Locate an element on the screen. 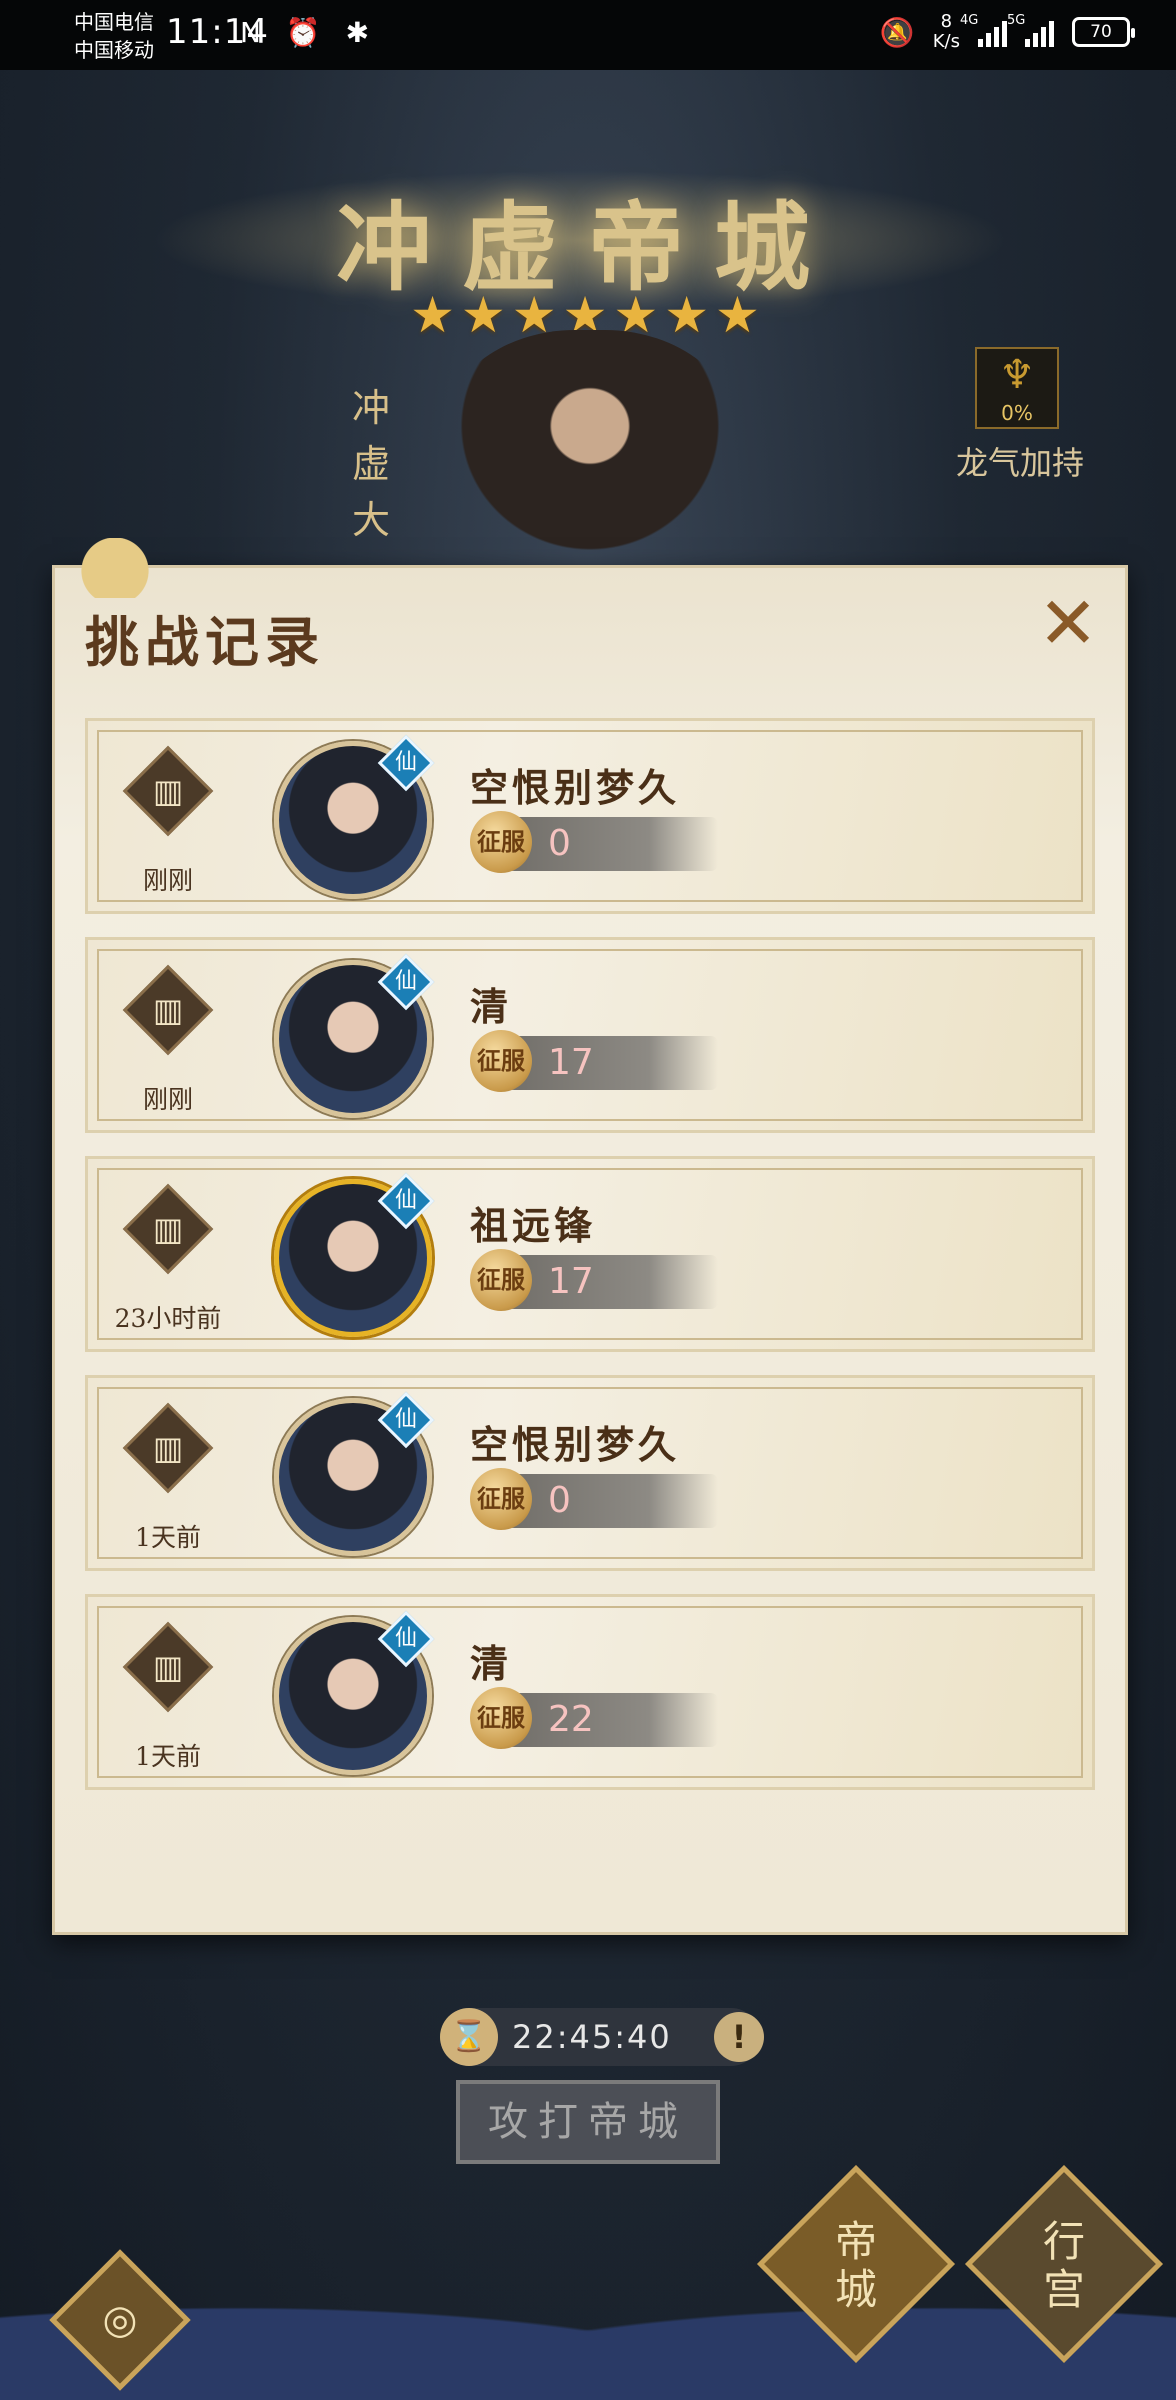 The height and width of the screenshot is (2400, 1176). record-row: ▥ 1天前 仙 空恨别梦久 征服 0 is located at coordinates (590, 1473).